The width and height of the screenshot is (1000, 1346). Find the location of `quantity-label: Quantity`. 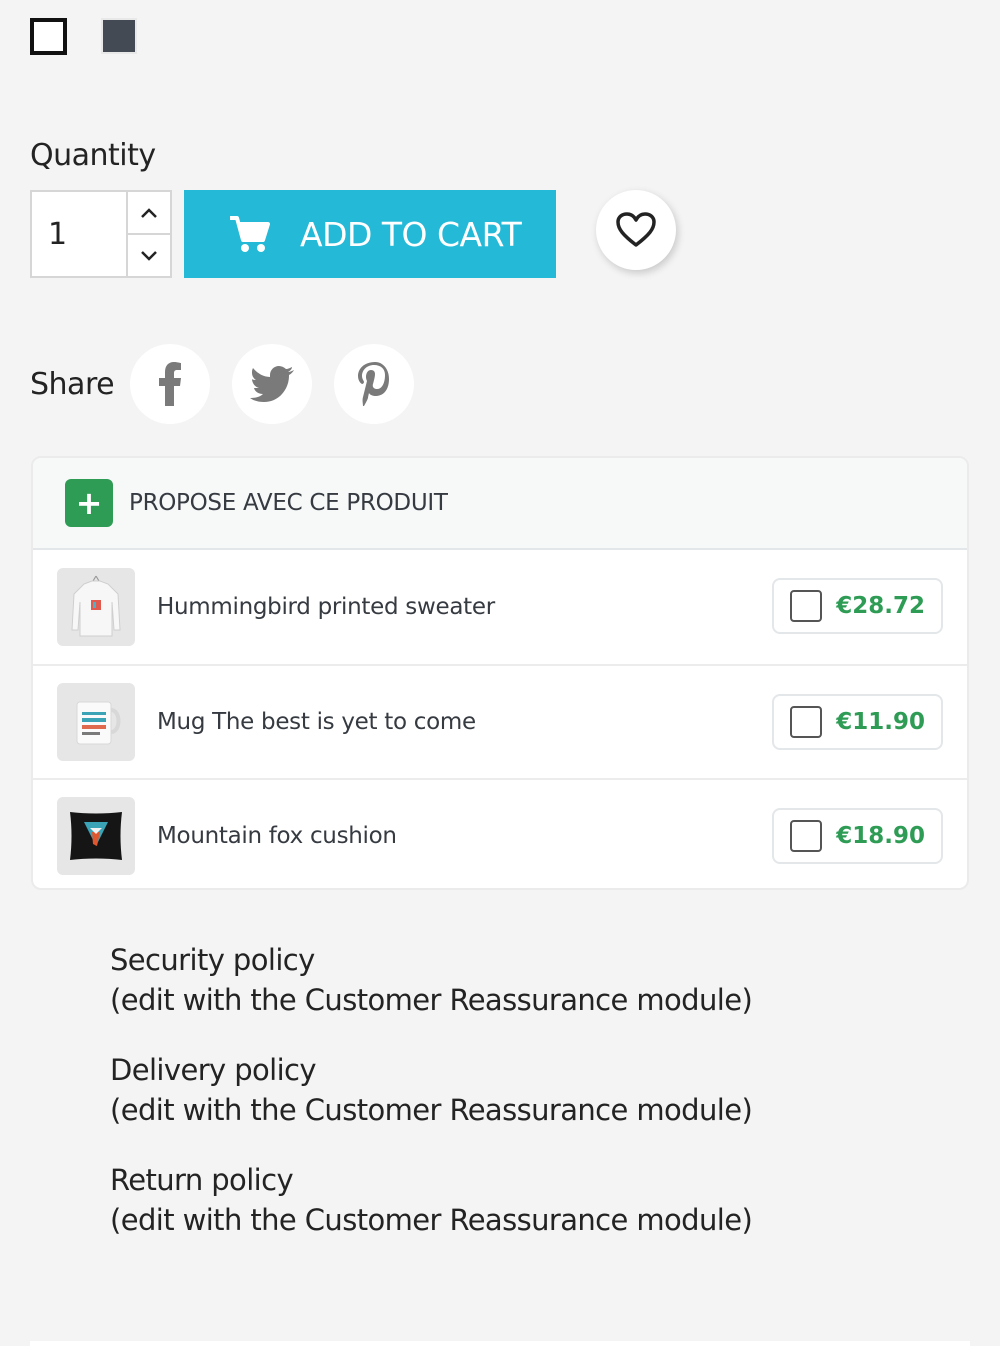

quantity-label: Quantity is located at coordinates (93, 155).